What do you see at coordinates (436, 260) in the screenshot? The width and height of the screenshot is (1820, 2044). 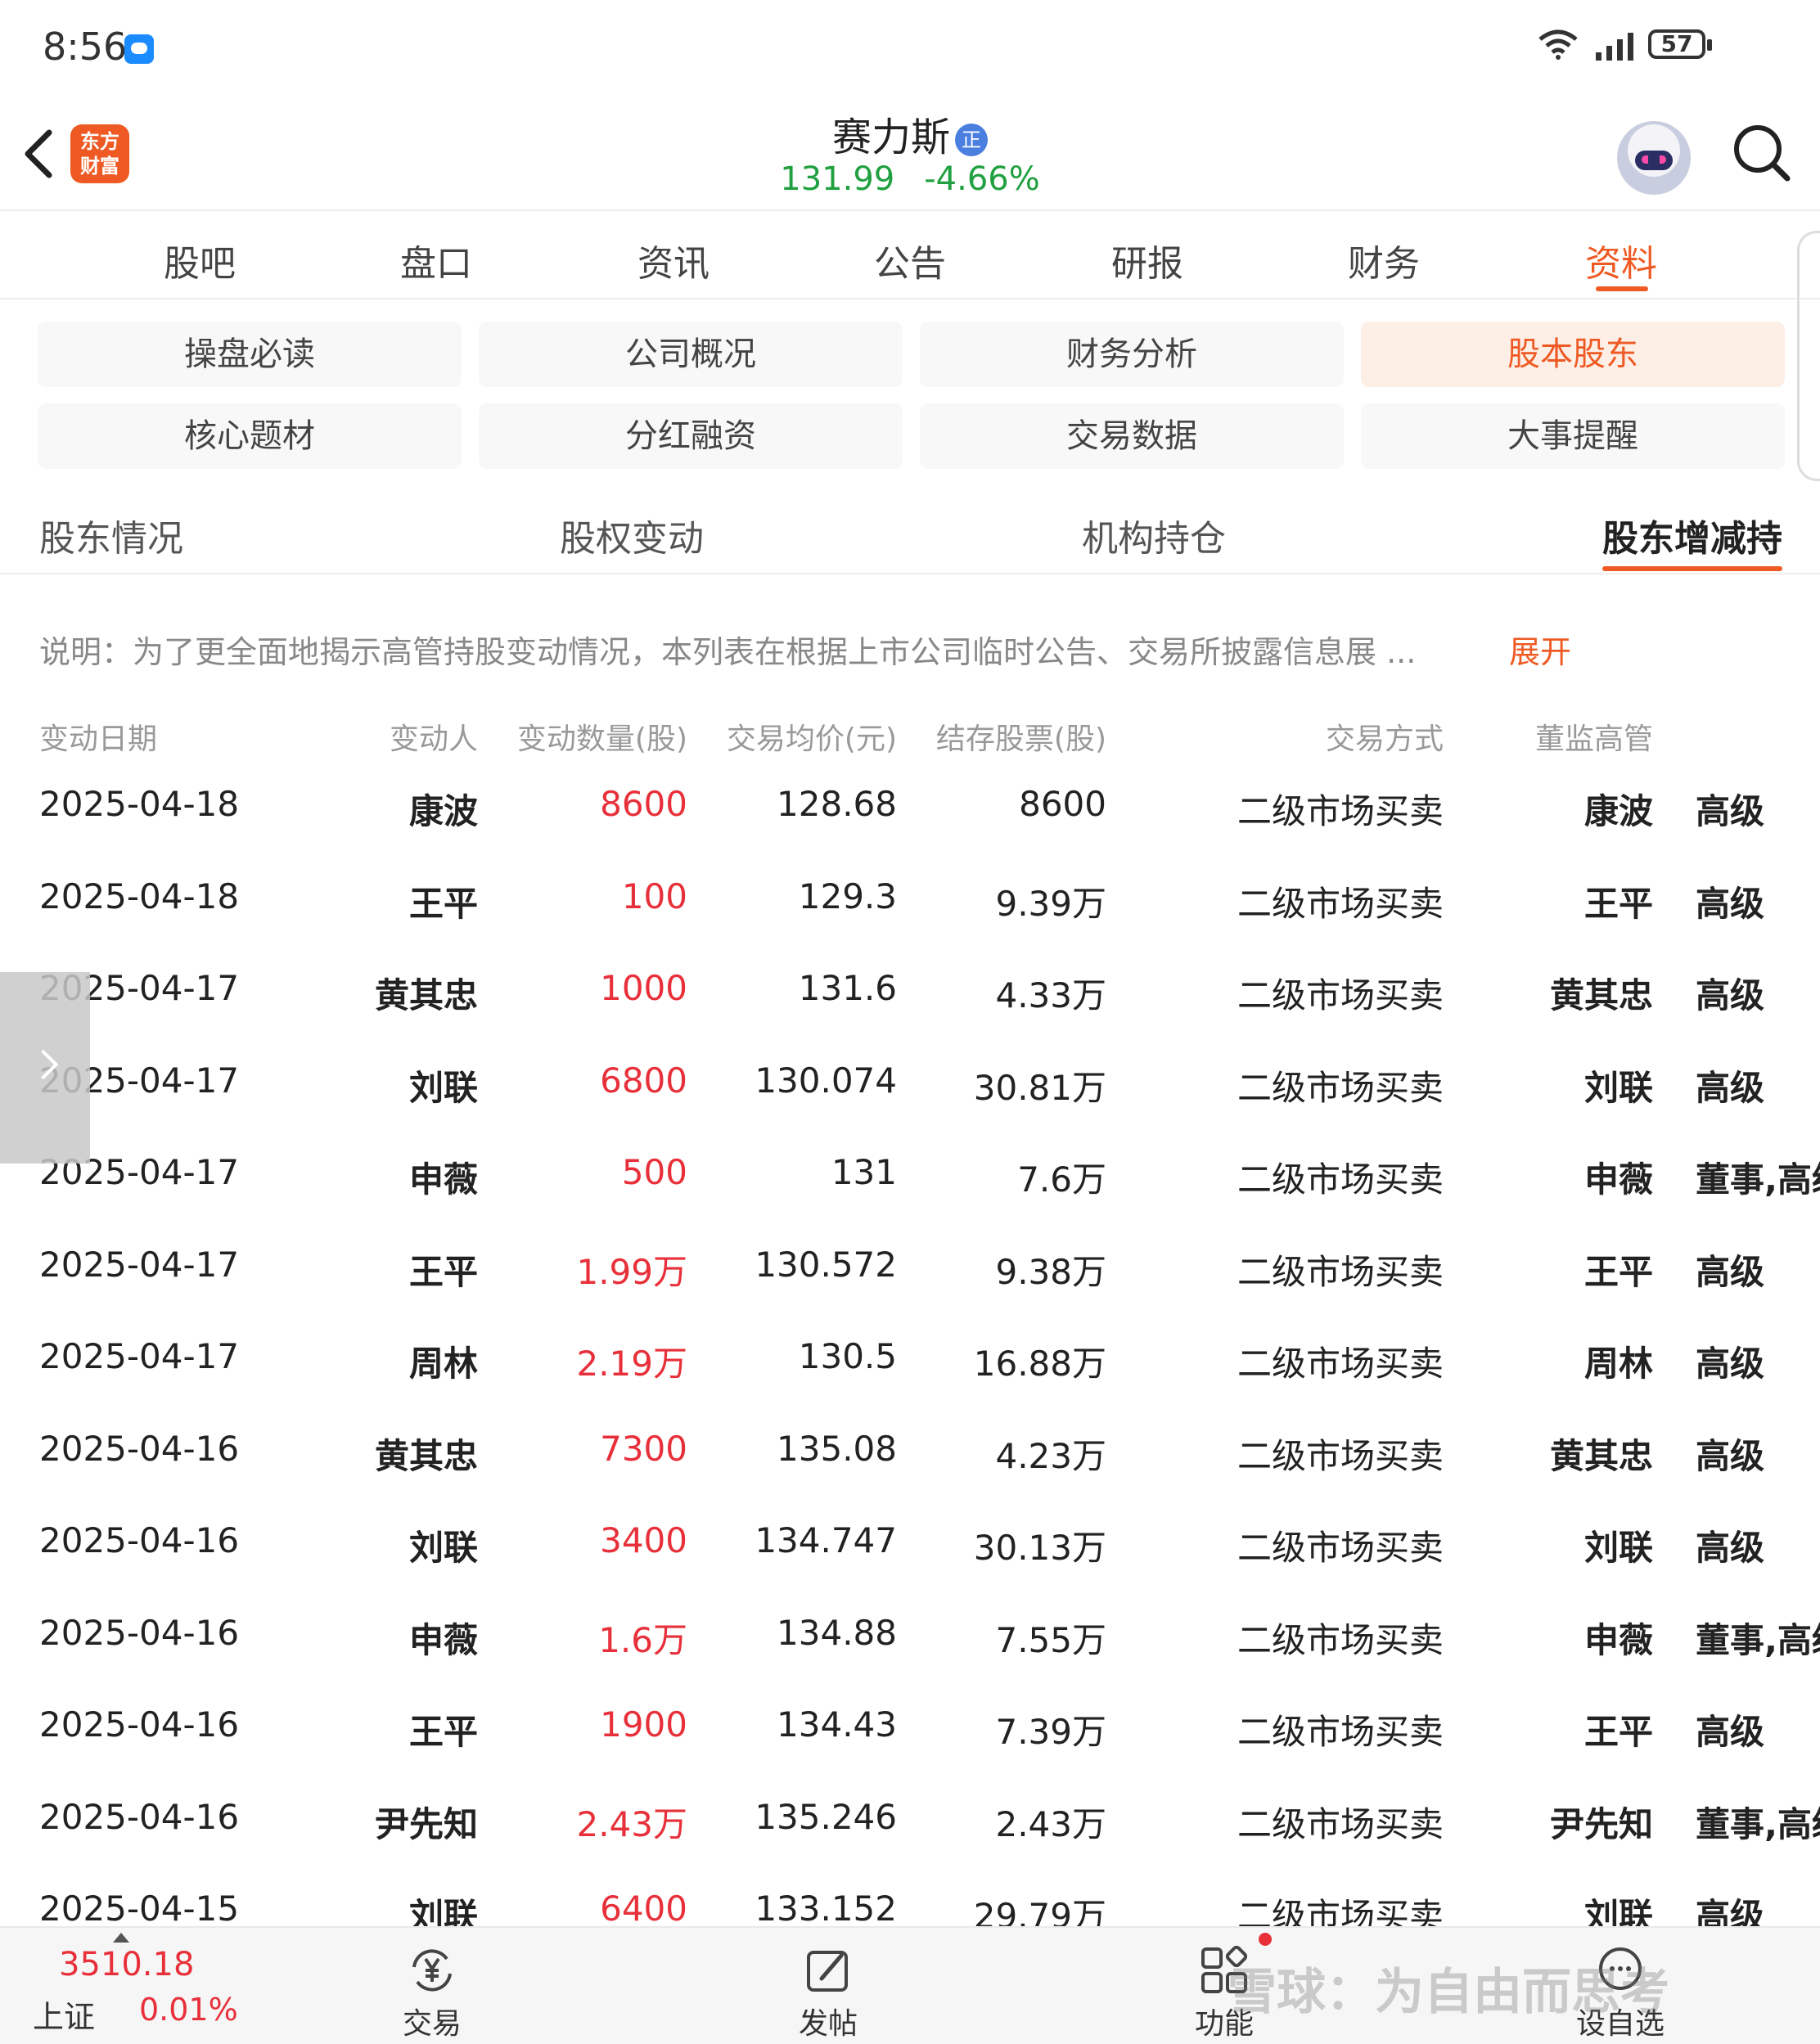 I see `tab-pankou: 盘口` at bounding box center [436, 260].